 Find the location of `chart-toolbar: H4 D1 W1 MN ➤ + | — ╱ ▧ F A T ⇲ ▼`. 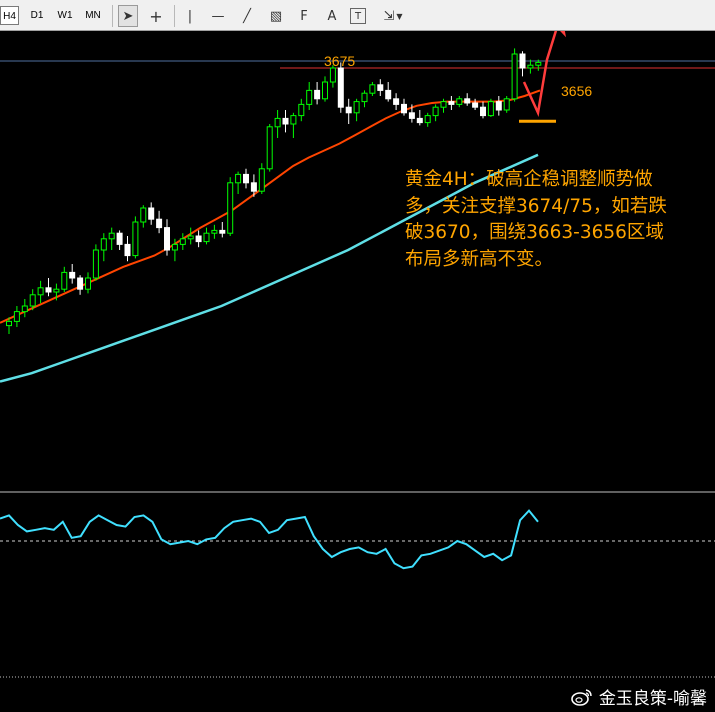

chart-toolbar: H4 D1 W1 MN ➤ + | — ╱ ▧ F A T ⇲ ▼ is located at coordinates (357, 15).